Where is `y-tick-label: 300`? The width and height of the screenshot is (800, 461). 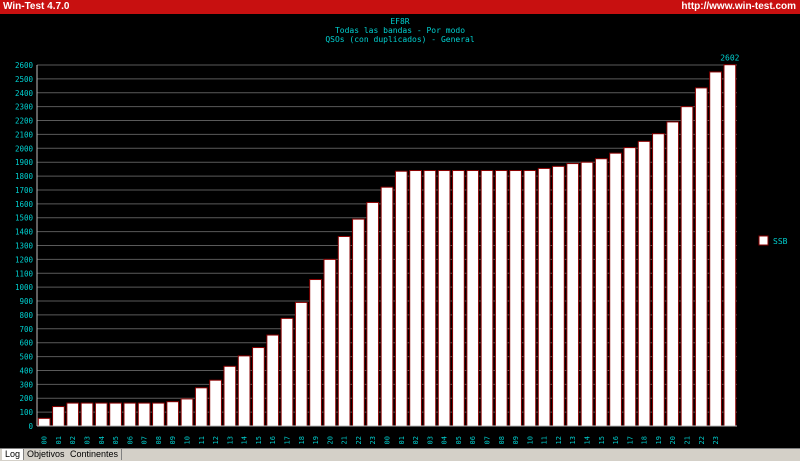
y-tick-label: 300 is located at coordinates (26, 384).